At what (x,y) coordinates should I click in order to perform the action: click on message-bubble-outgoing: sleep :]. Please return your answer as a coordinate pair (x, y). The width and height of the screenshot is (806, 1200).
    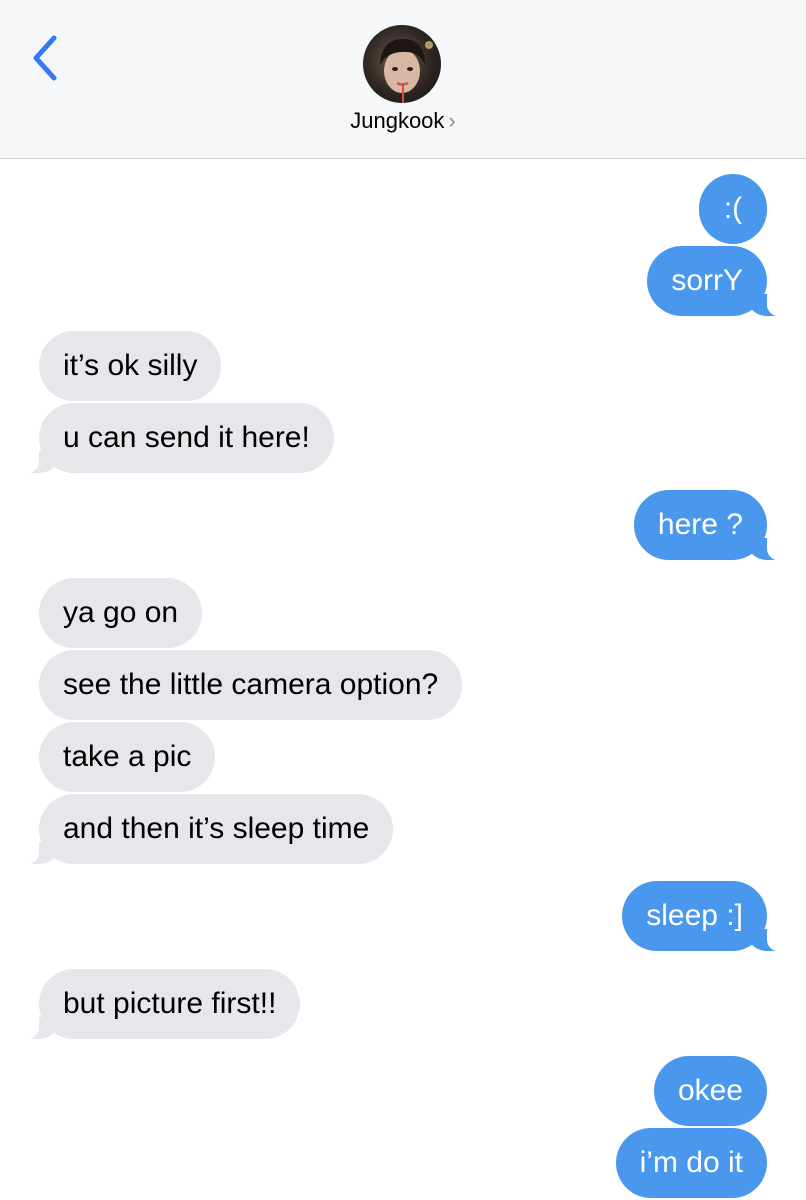
    Looking at the image, I should click on (705, 916).